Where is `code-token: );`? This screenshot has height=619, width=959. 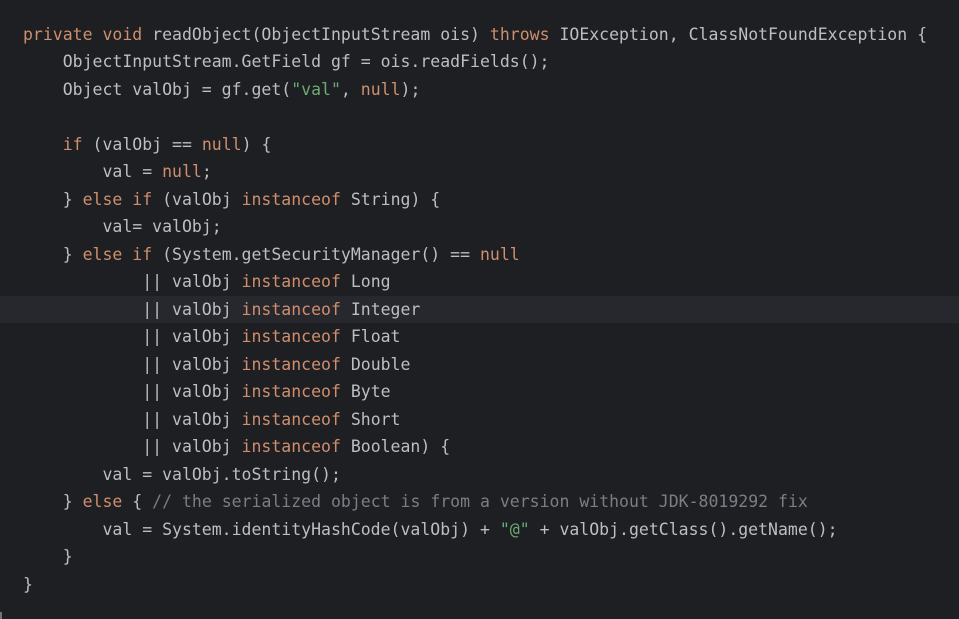
code-token: ); is located at coordinates (410, 89).